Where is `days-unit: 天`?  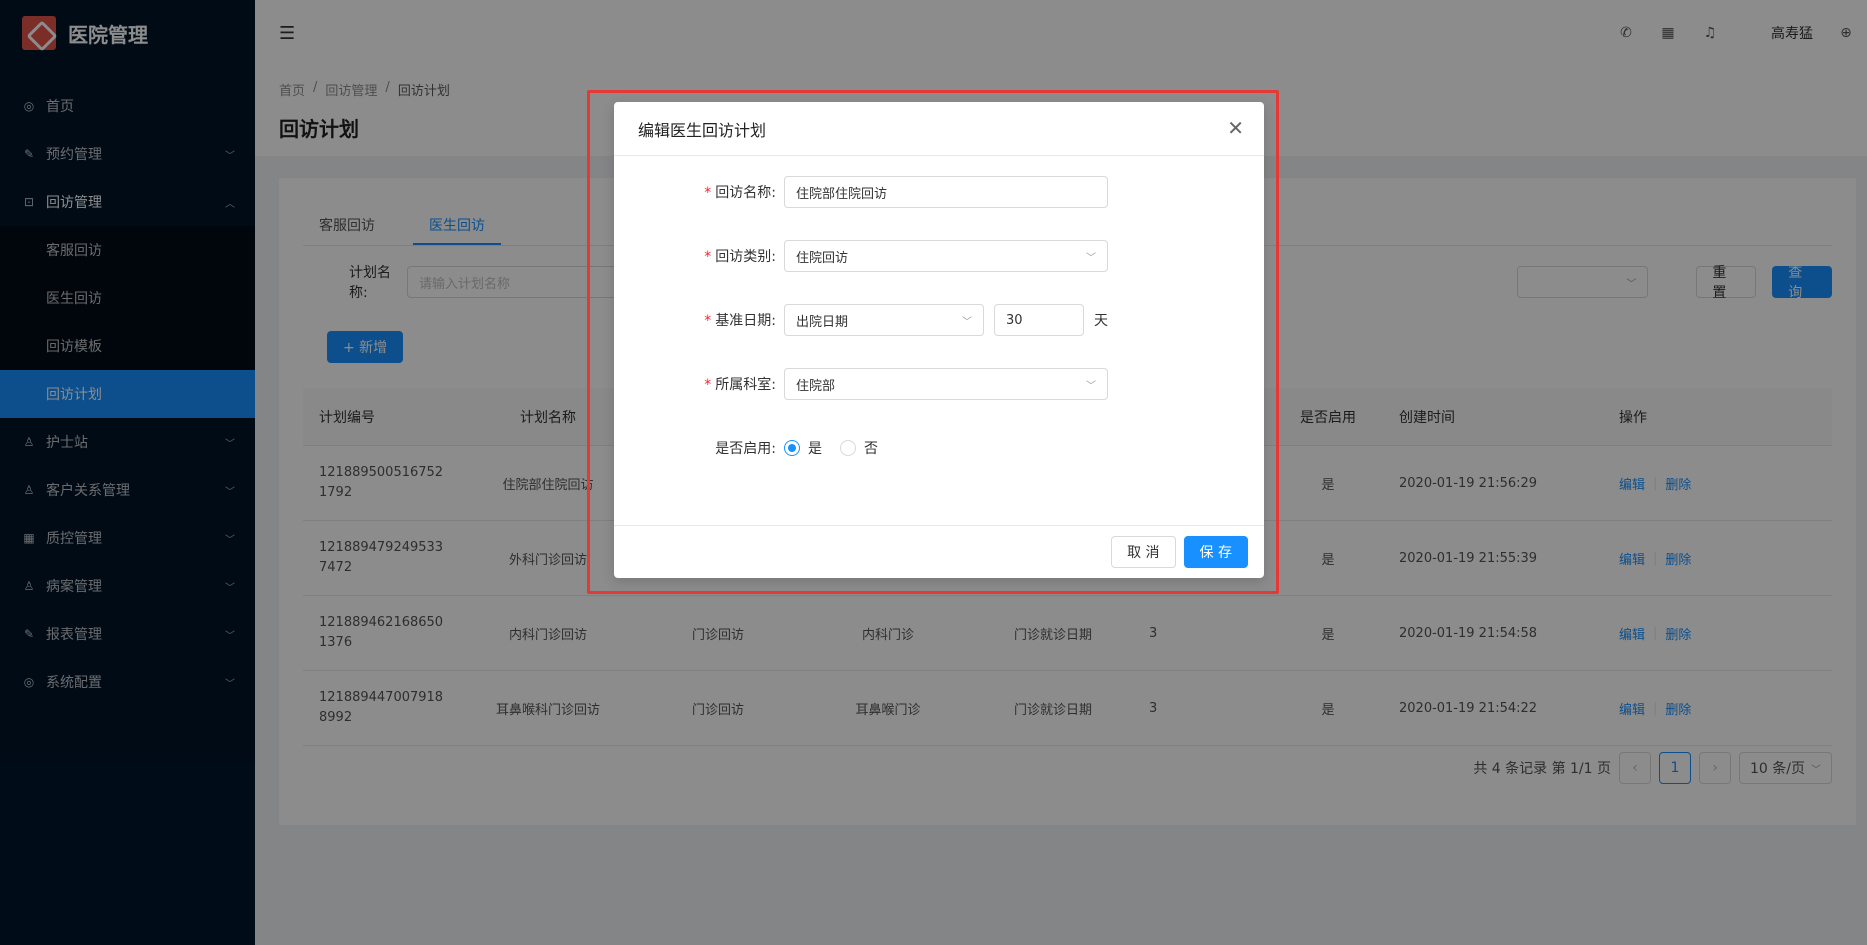 days-unit: 天 is located at coordinates (1101, 321).